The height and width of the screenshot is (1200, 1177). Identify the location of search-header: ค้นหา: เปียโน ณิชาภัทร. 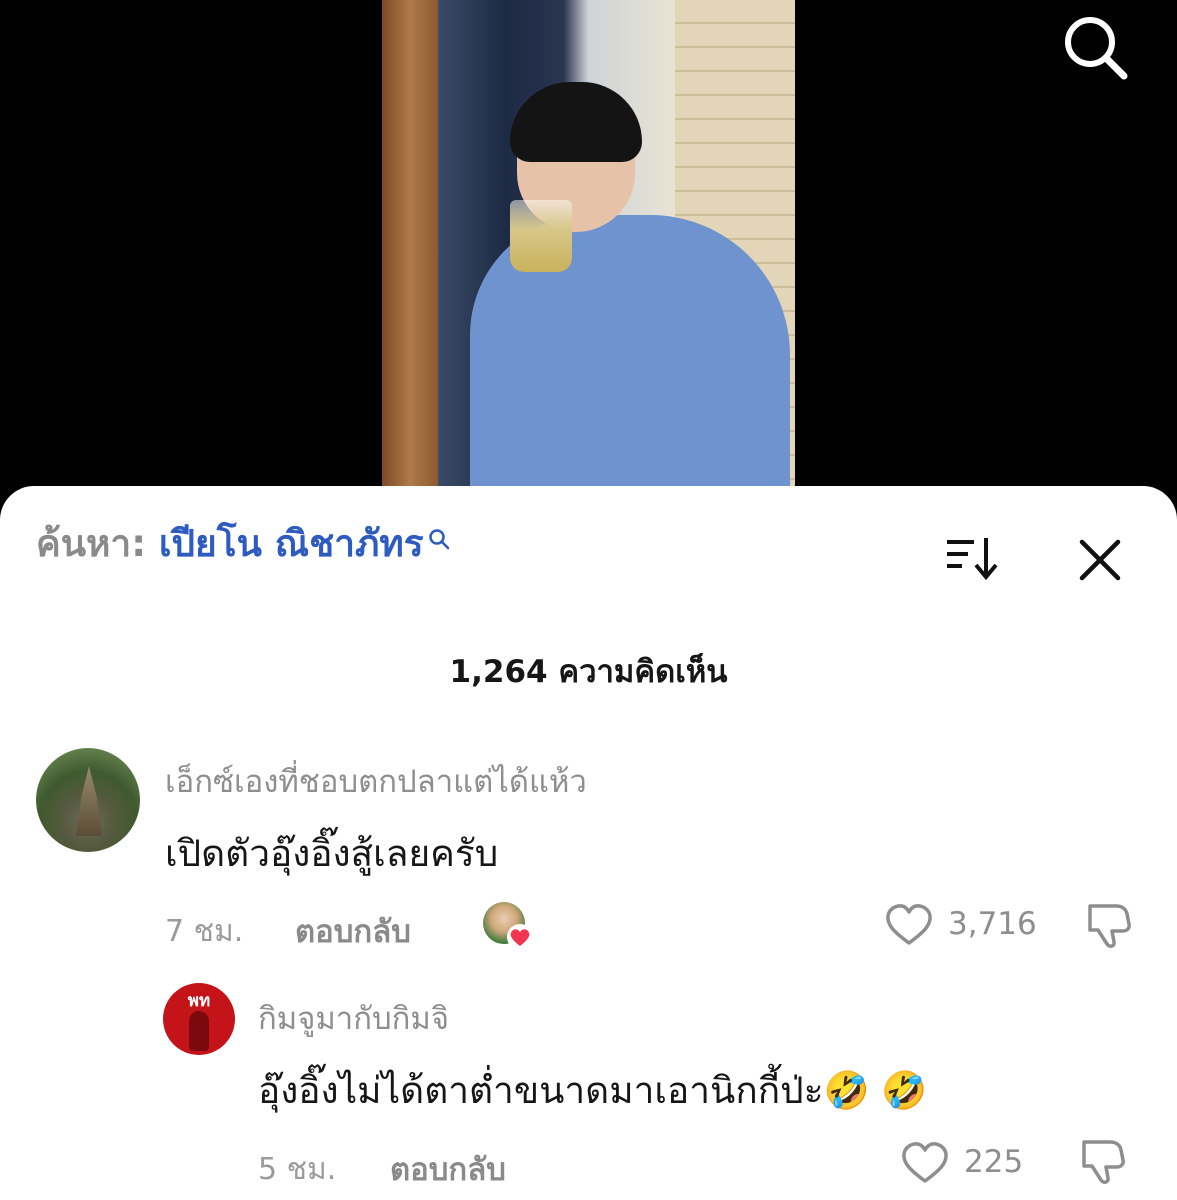
(243, 543).